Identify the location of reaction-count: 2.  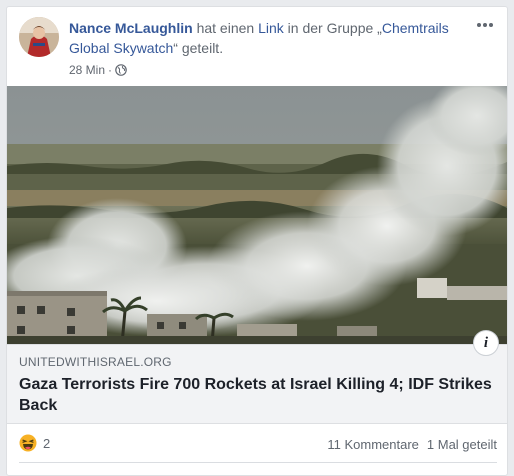
(47, 443).